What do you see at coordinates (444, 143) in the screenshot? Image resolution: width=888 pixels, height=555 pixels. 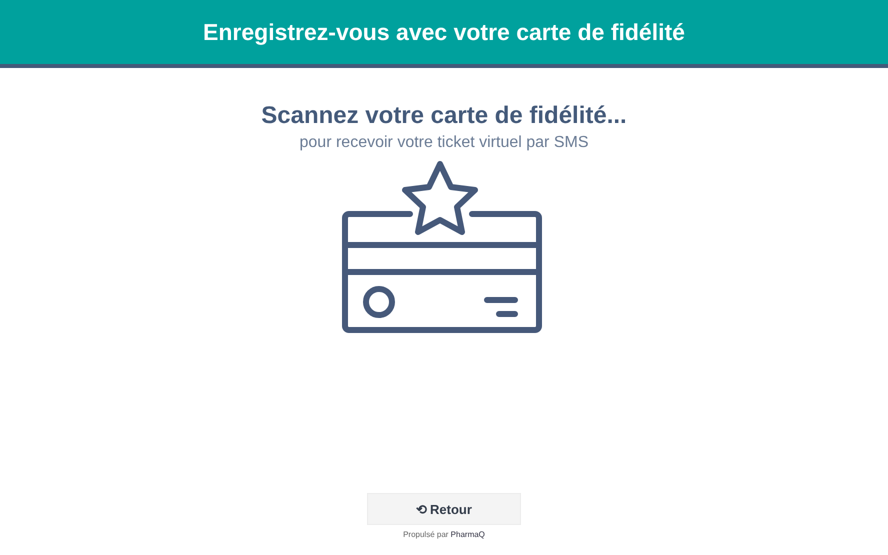 I see `scan-subtitle: pour recevoir votre ticket virtuel par SMS` at bounding box center [444, 143].